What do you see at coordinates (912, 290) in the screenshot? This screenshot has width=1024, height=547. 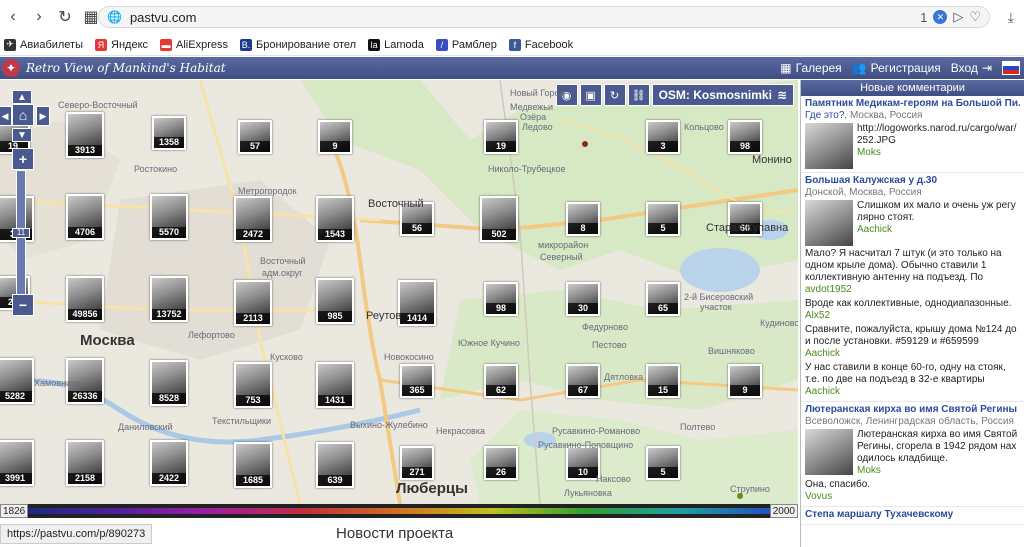 I see `comment-author: avdot1952` at bounding box center [912, 290].